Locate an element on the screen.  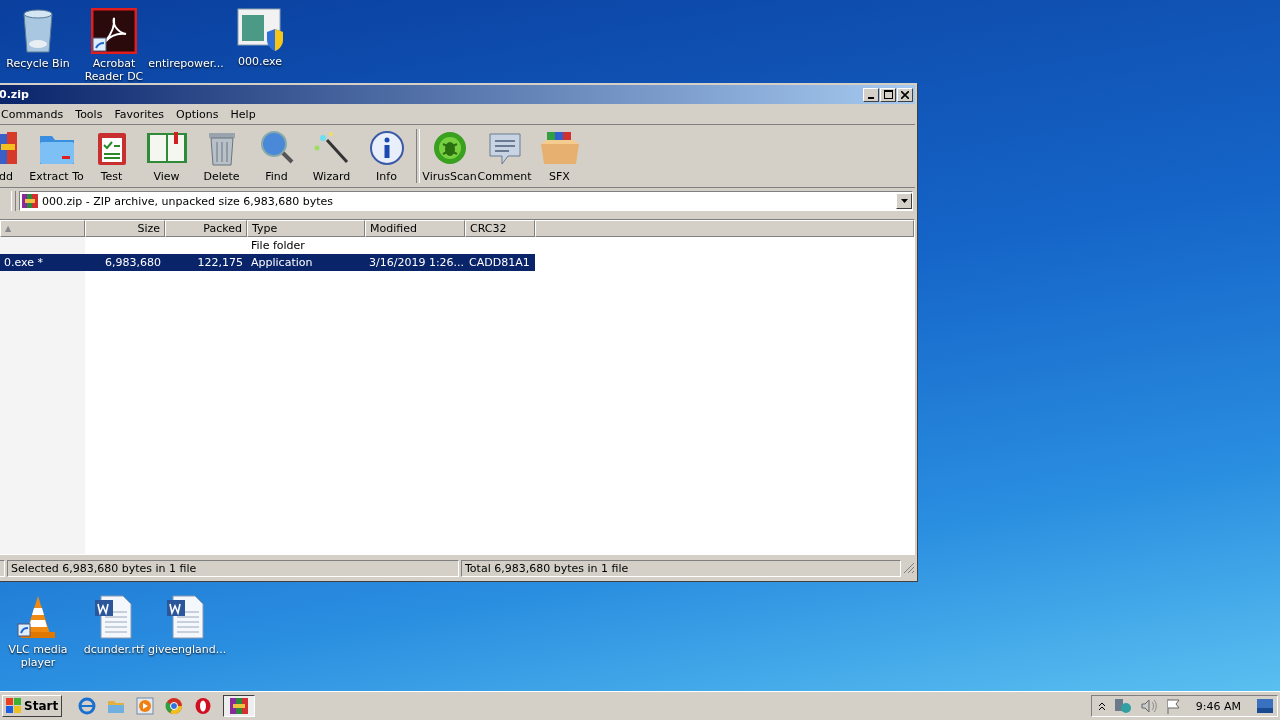
maximize-button is located at coordinates (888, 94).